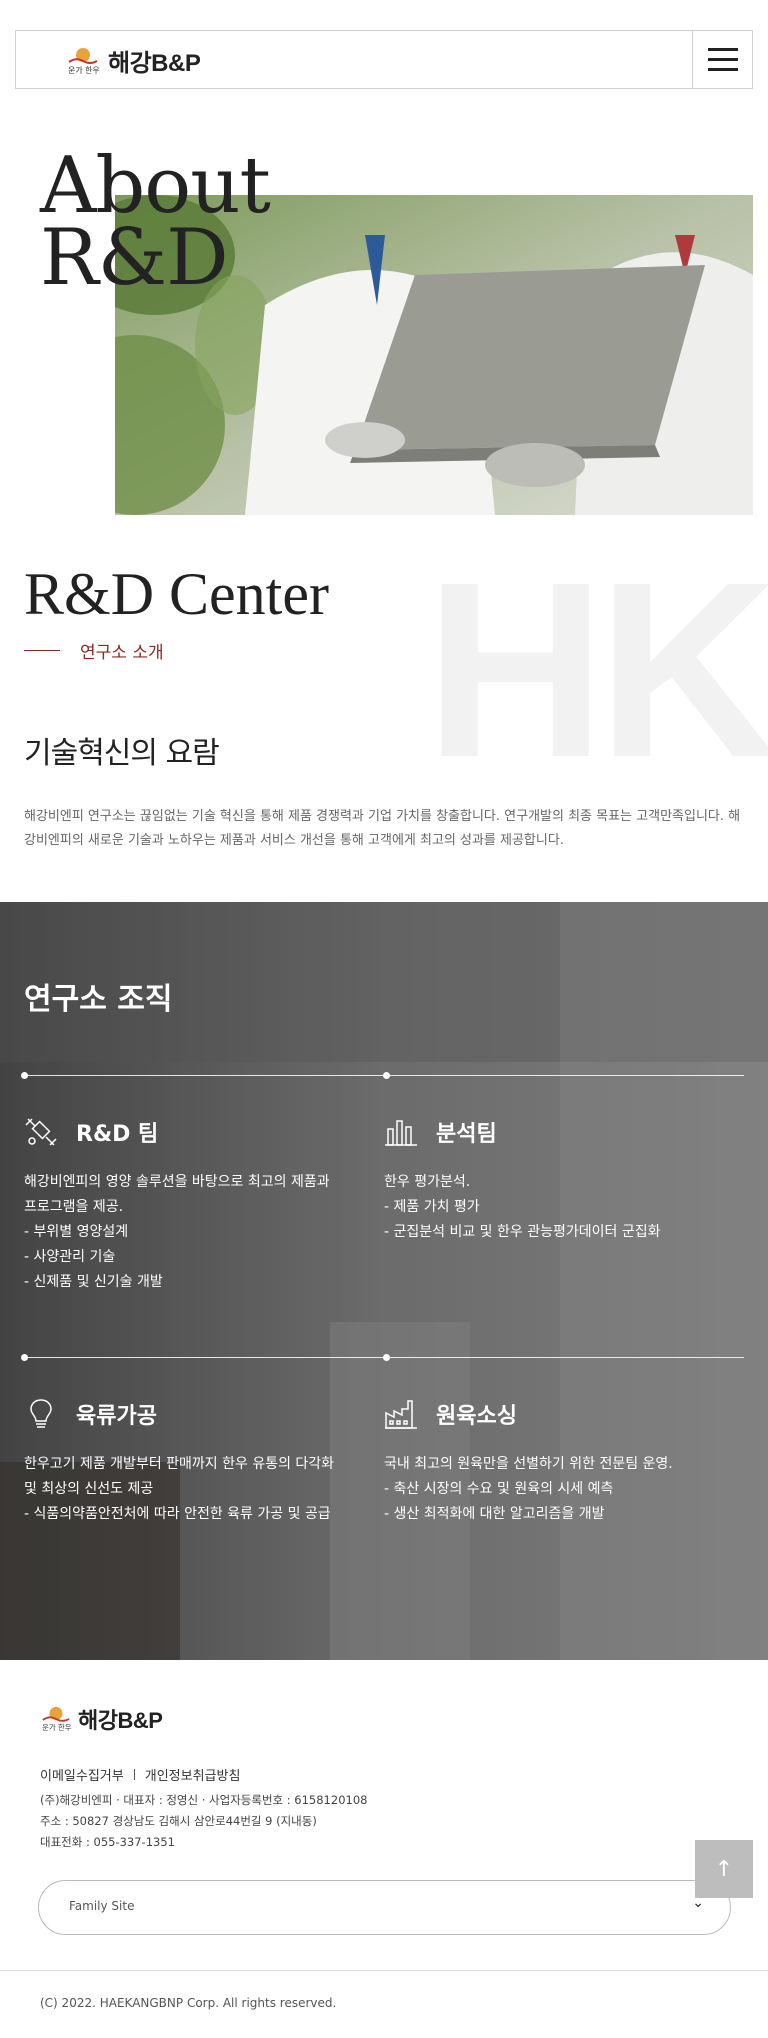  Describe the element at coordinates (89, 1489) in the screenshot. I see `team-line: 및 최상의 신선도 제공` at that location.